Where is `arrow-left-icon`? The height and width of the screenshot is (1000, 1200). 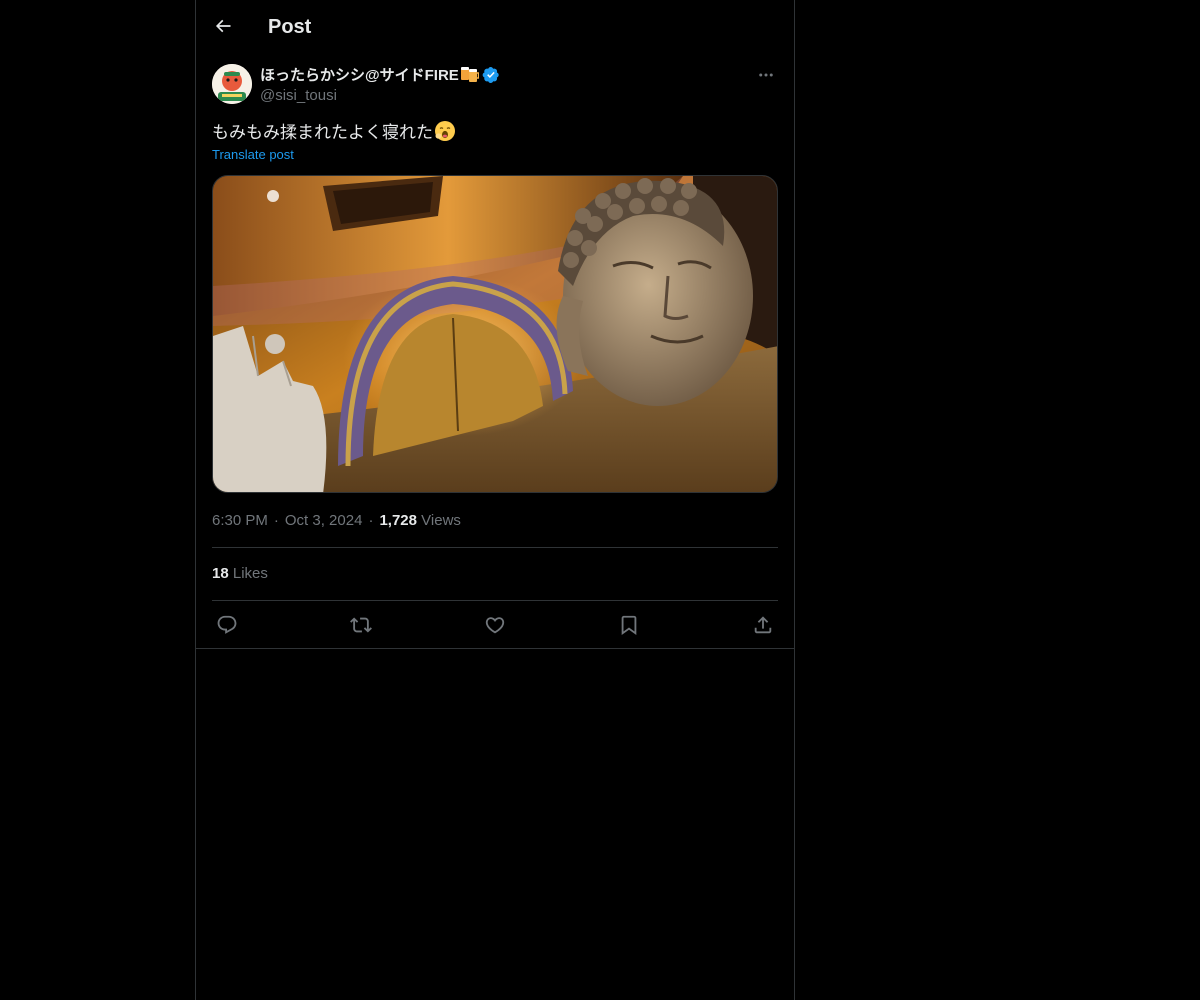
arrow-left-icon is located at coordinates (223, 26).